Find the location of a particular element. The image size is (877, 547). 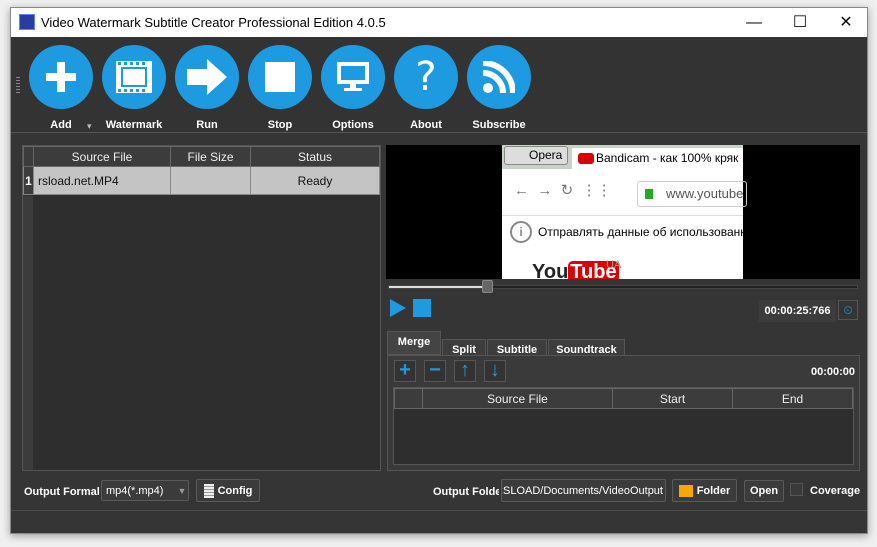

coverage-checkbox is located at coordinates (796, 489).